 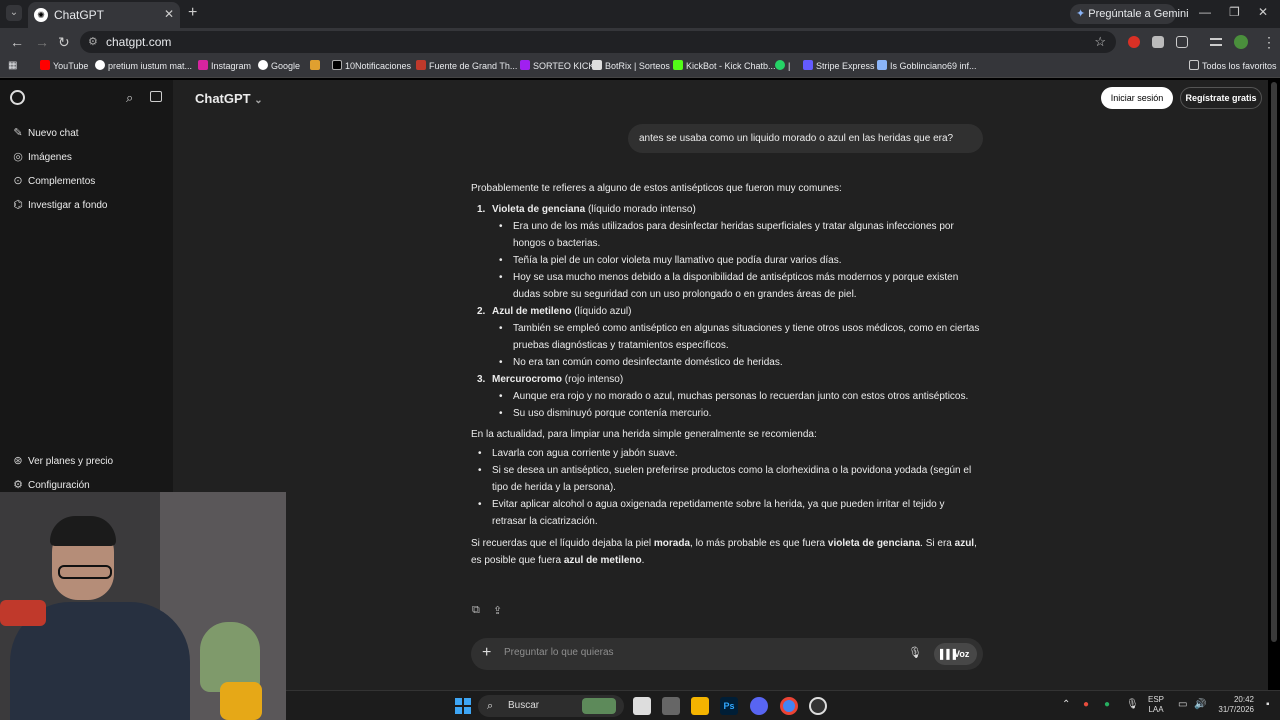 What do you see at coordinates (64, 42) in the screenshot?
I see `reload-icon: ↻` at bounding box center [64, 42].